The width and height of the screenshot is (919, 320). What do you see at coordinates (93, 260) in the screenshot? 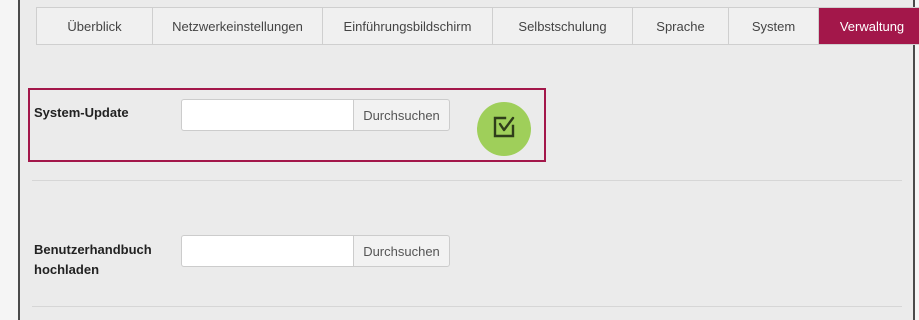
I see `manual-upload-label: Benutzerhandbuch hochladen` at bounding box center [93, 260].